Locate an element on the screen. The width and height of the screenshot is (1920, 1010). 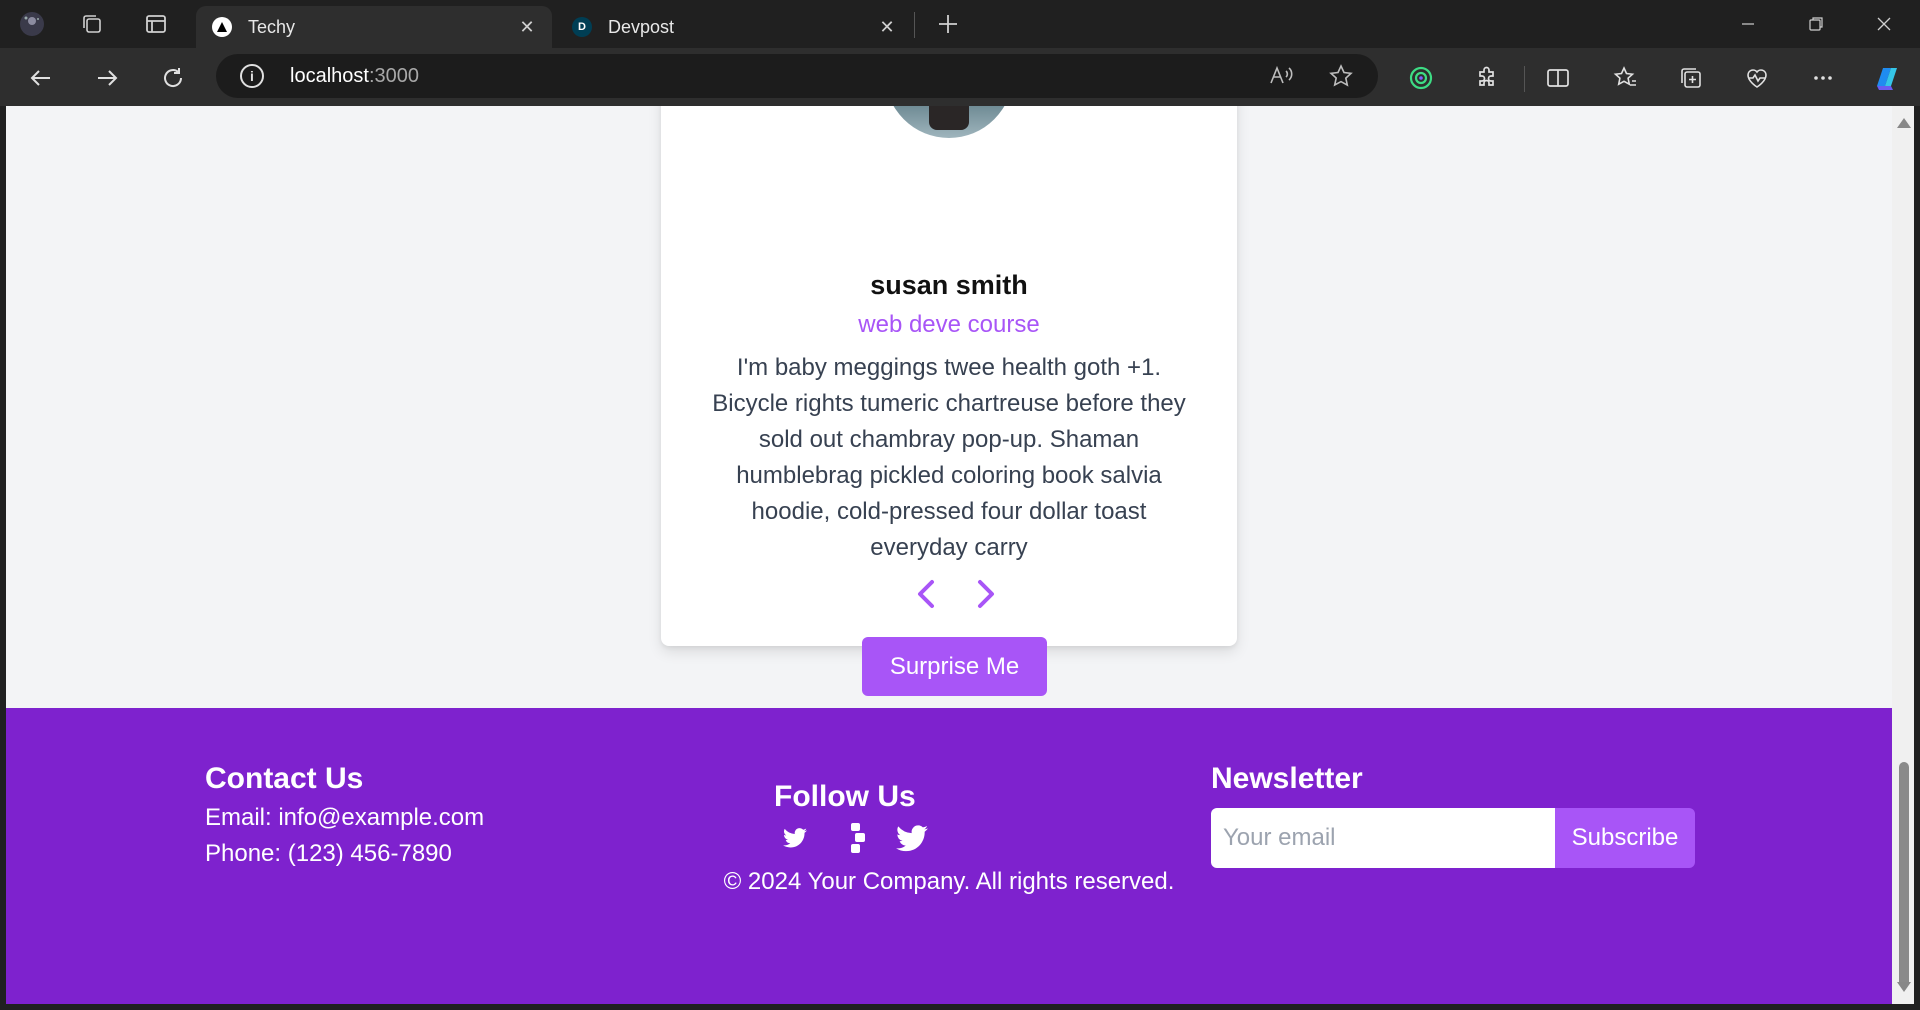
tab-bar: Techy ✕ D Devpost ✕ is located at coordinates (960, 24).